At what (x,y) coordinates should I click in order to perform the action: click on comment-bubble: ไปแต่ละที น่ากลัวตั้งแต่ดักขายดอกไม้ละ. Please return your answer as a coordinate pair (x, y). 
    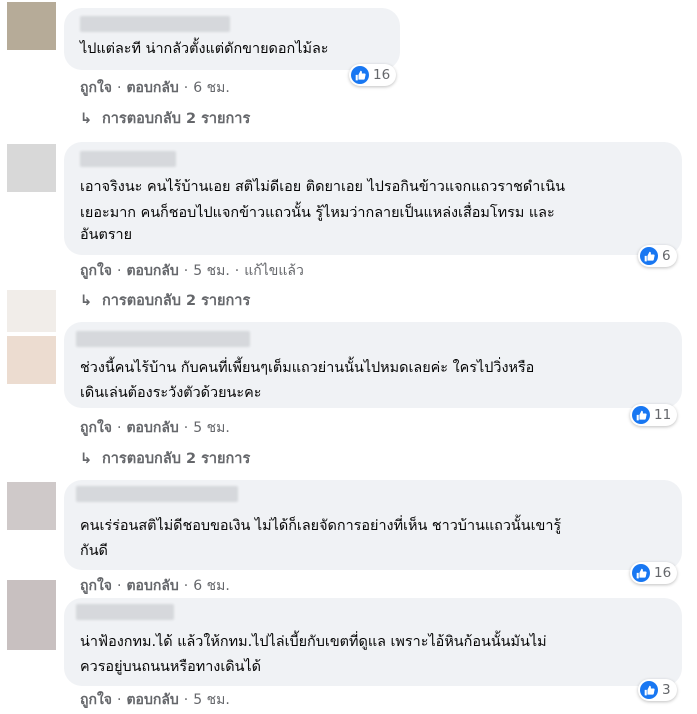
    Looking at the image, I should click on (232, 39).